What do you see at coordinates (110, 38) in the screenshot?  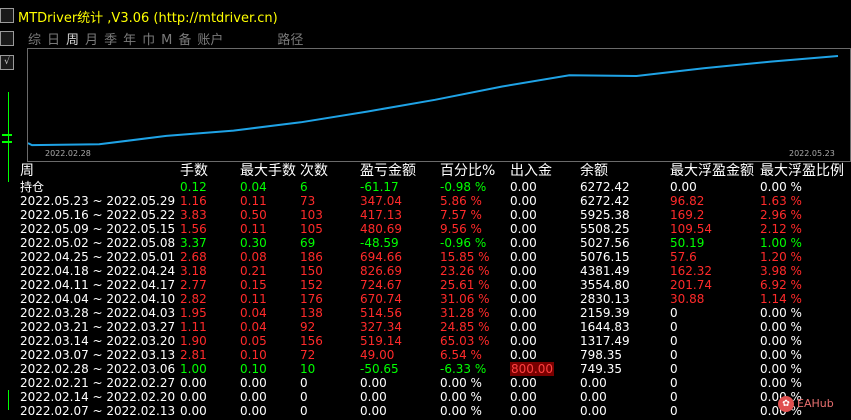 I see `tab-4: 季` at bounding box center [110, 38].